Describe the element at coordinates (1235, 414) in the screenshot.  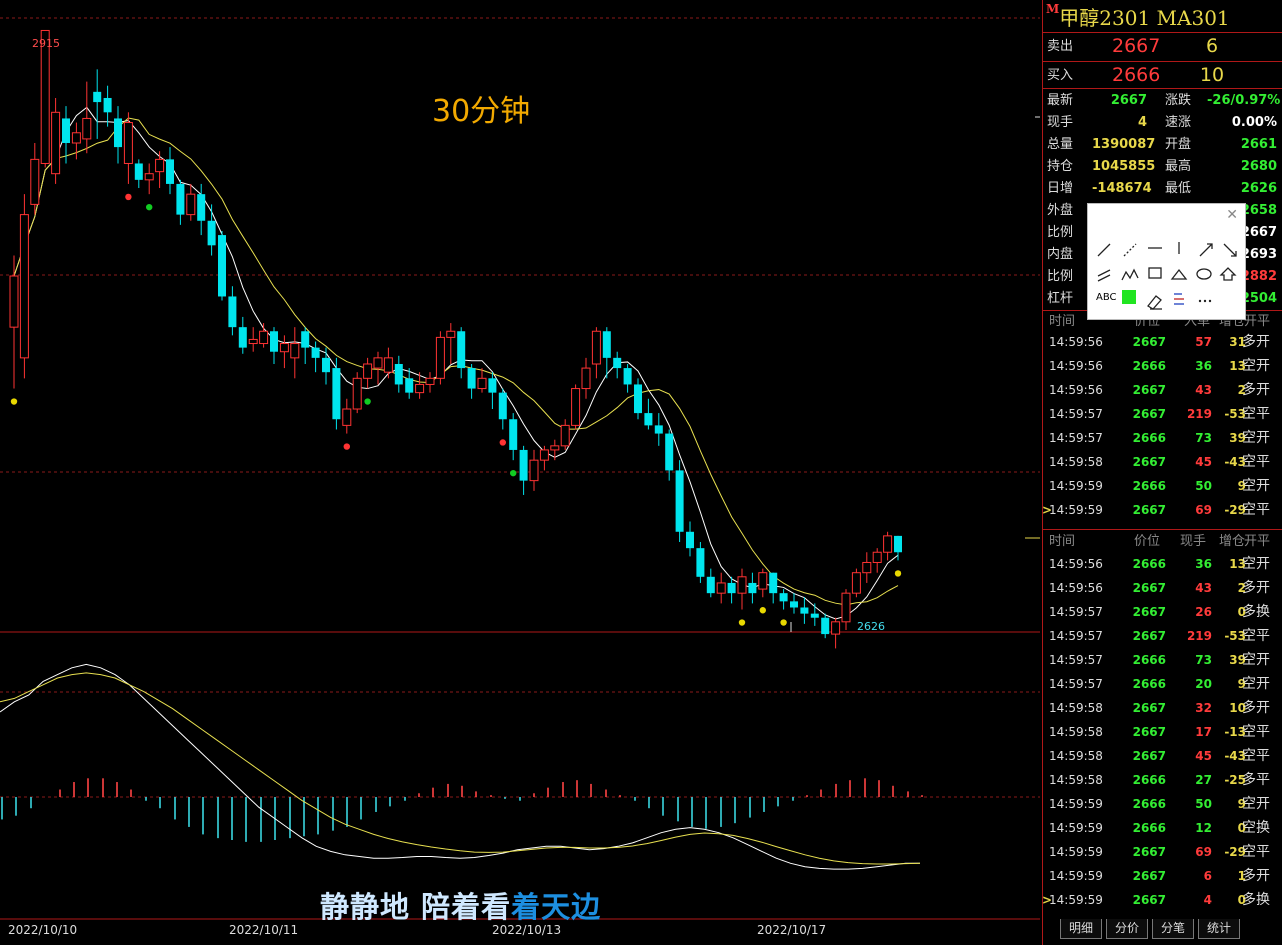
I see `tick-oi-change: -53` at that location.